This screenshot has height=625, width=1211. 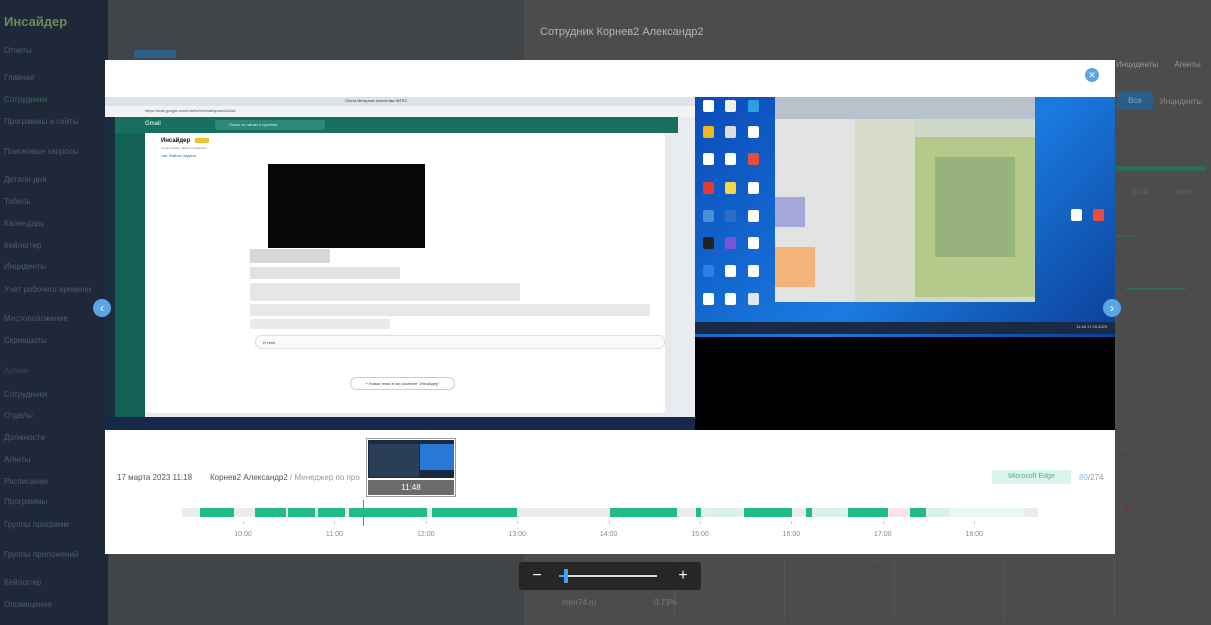 I want to click on blurred-app-window, so click(x=905, y=199).